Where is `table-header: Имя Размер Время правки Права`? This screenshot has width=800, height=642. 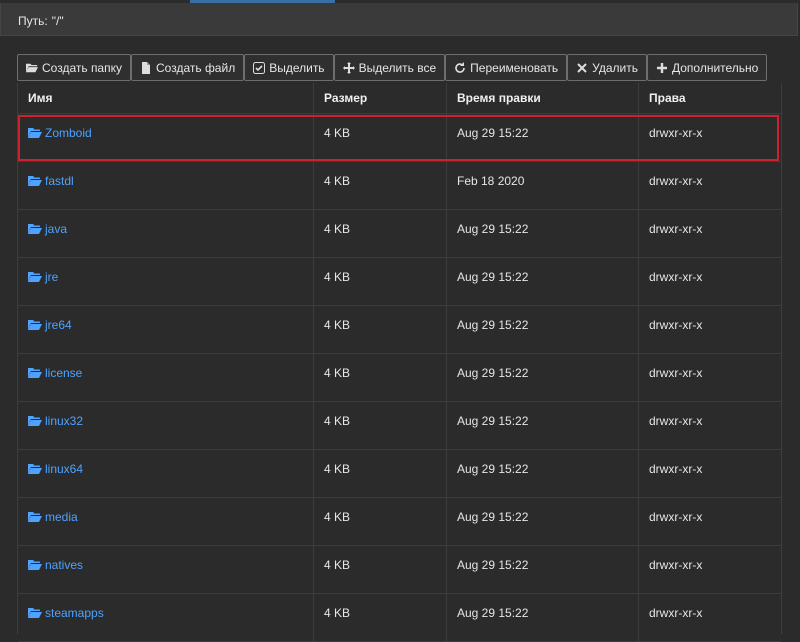 table-header: Имя Размер Время правки Права is located at coordinates (399, 98).